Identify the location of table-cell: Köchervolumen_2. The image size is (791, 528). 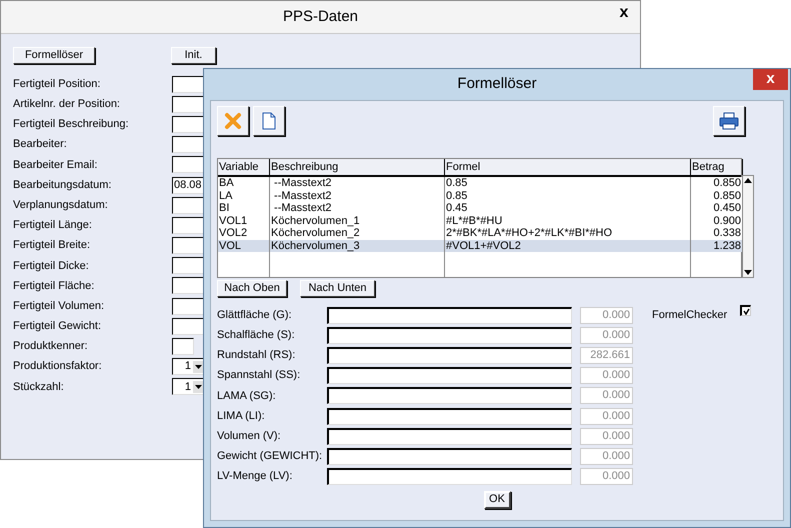
(357, 233).